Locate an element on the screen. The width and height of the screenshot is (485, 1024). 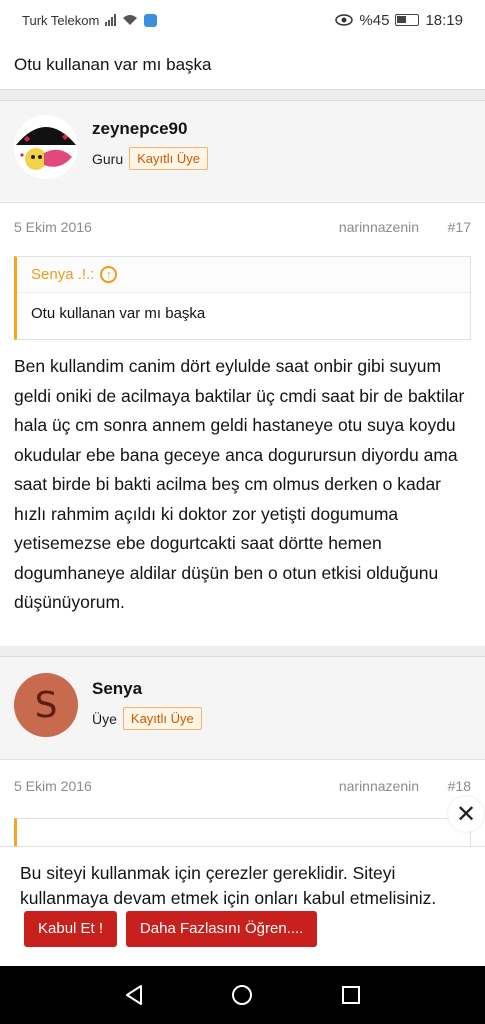
home-icon is located at coordinates (242, 995).